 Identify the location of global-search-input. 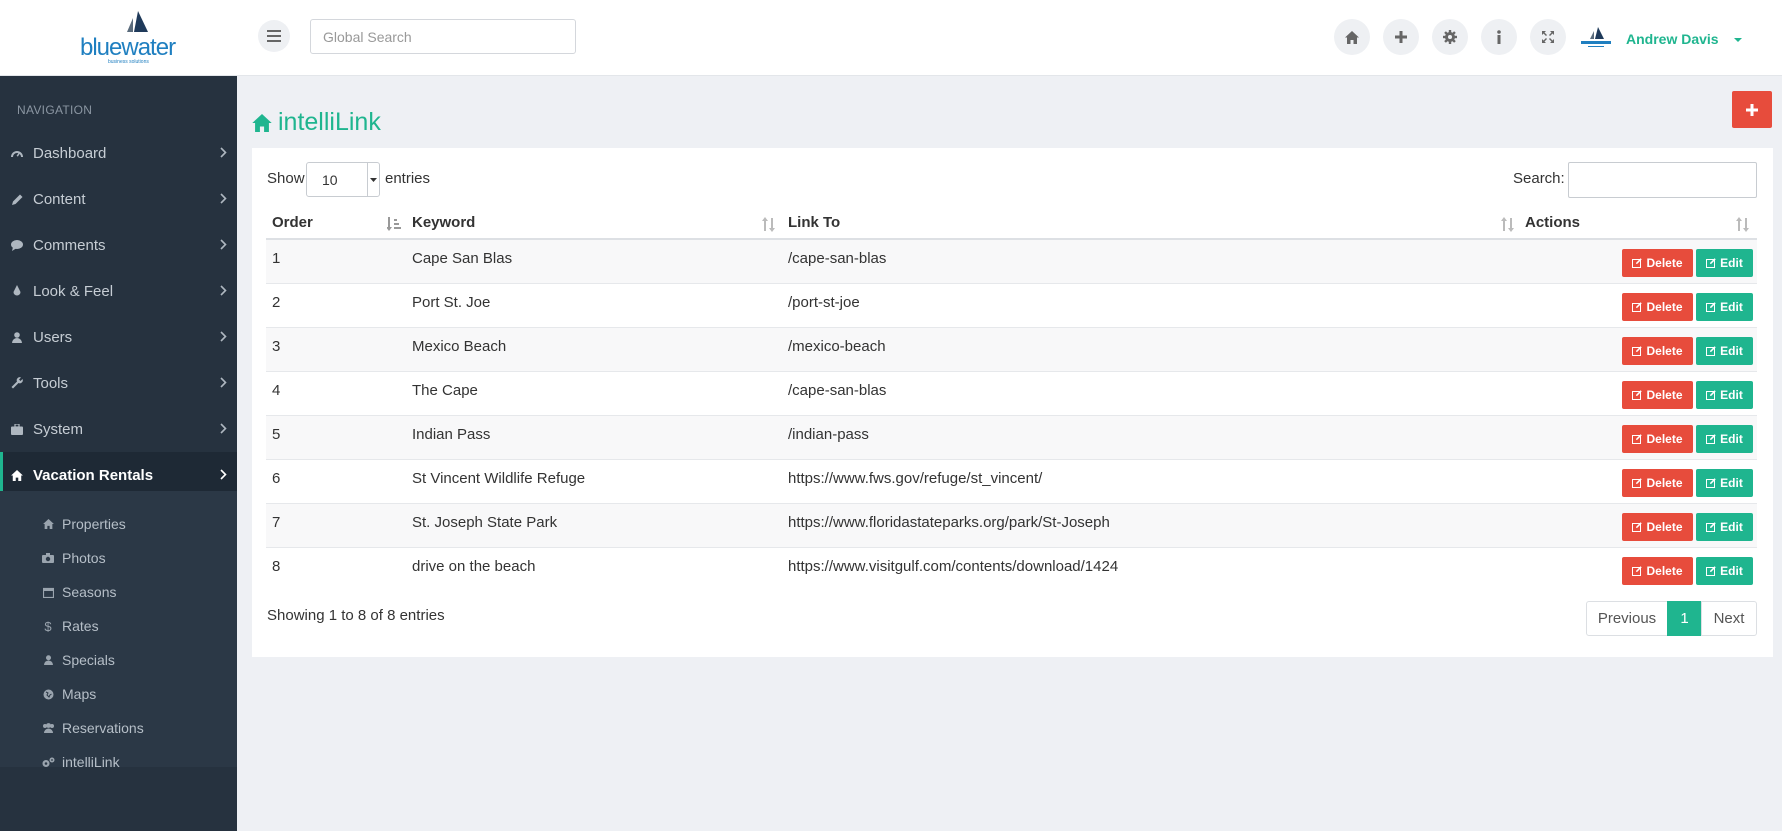
(443, 36).